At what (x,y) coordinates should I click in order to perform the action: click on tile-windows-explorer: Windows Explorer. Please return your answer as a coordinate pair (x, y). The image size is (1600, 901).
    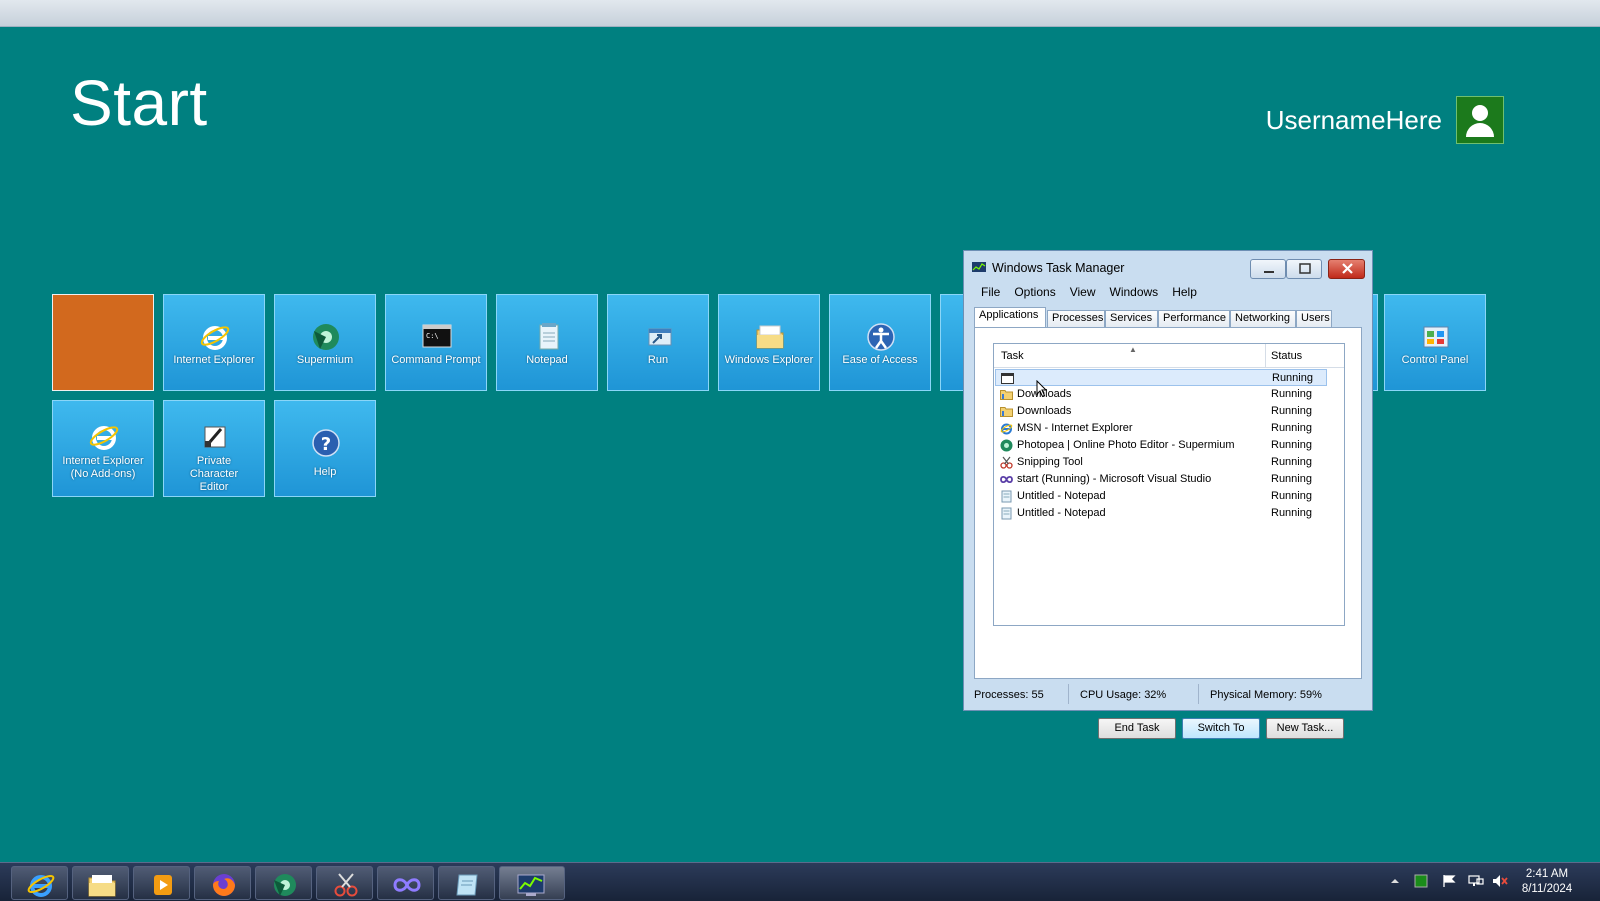
    Looking at the image, I should click on (769, 342).